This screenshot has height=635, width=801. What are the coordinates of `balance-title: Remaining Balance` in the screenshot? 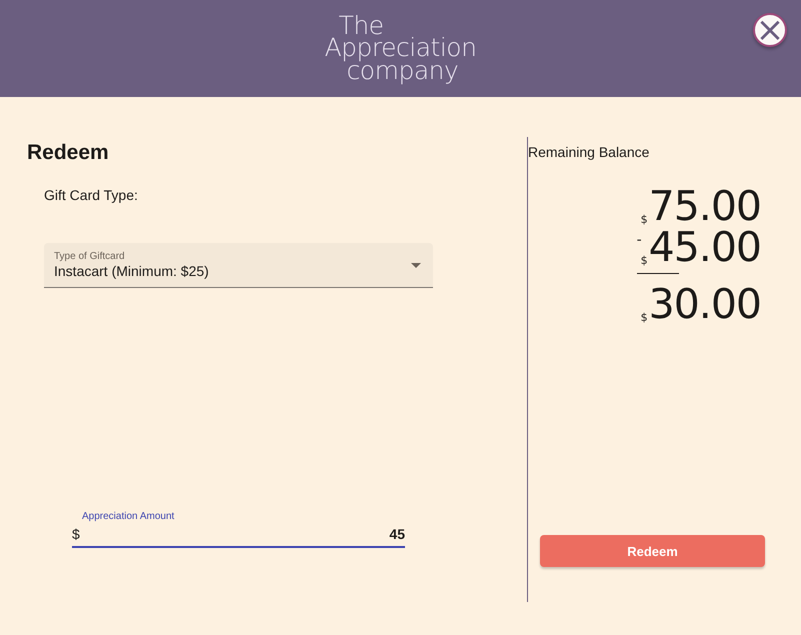 It's located at (589, 152).